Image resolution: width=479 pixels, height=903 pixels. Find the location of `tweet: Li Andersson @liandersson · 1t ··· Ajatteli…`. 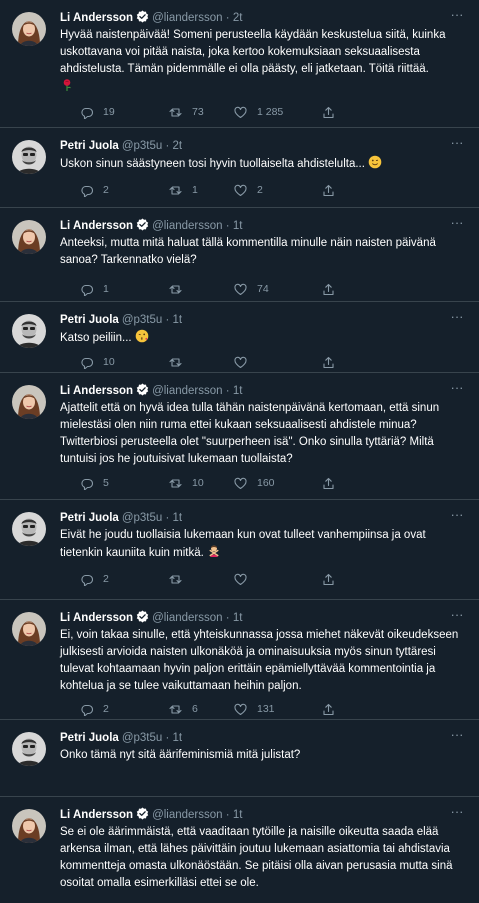

tweet: Li Andersson @liandersson · 1t ··· Ajatteli… is located at coordinates (239, 436).